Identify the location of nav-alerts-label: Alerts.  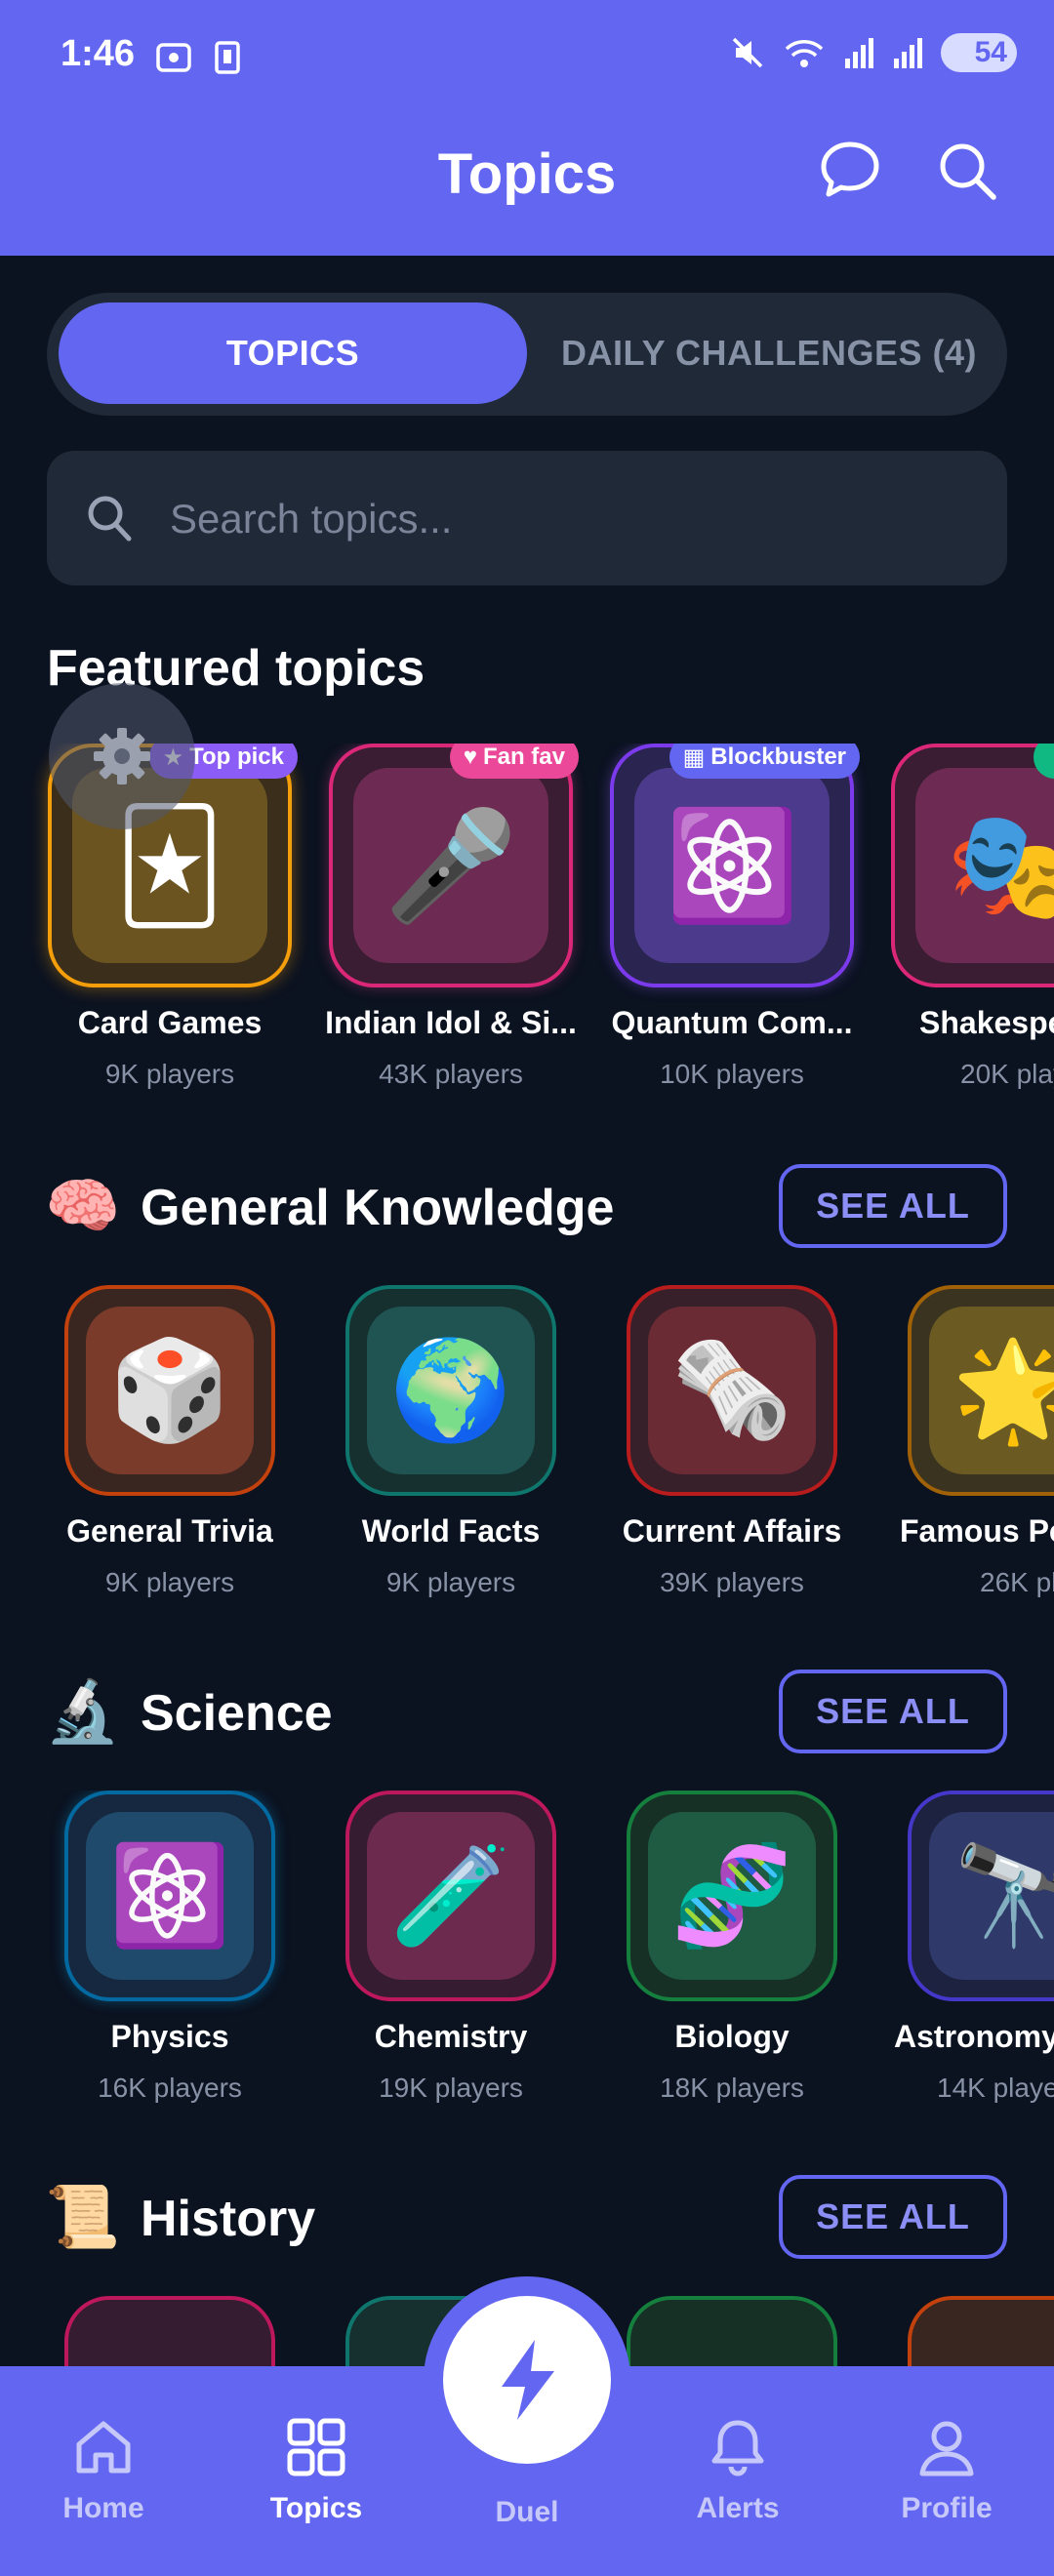
(738, 2508).